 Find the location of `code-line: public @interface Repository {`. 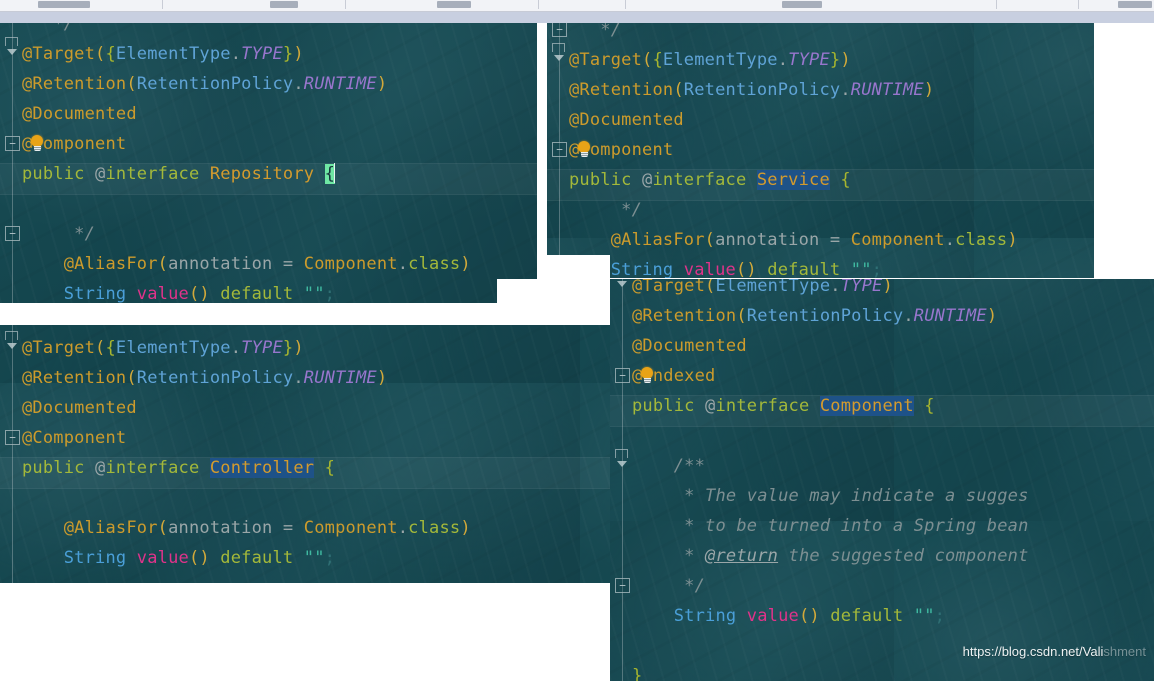

code-line: public @interface Repository { is located at coordinates (246, 174).